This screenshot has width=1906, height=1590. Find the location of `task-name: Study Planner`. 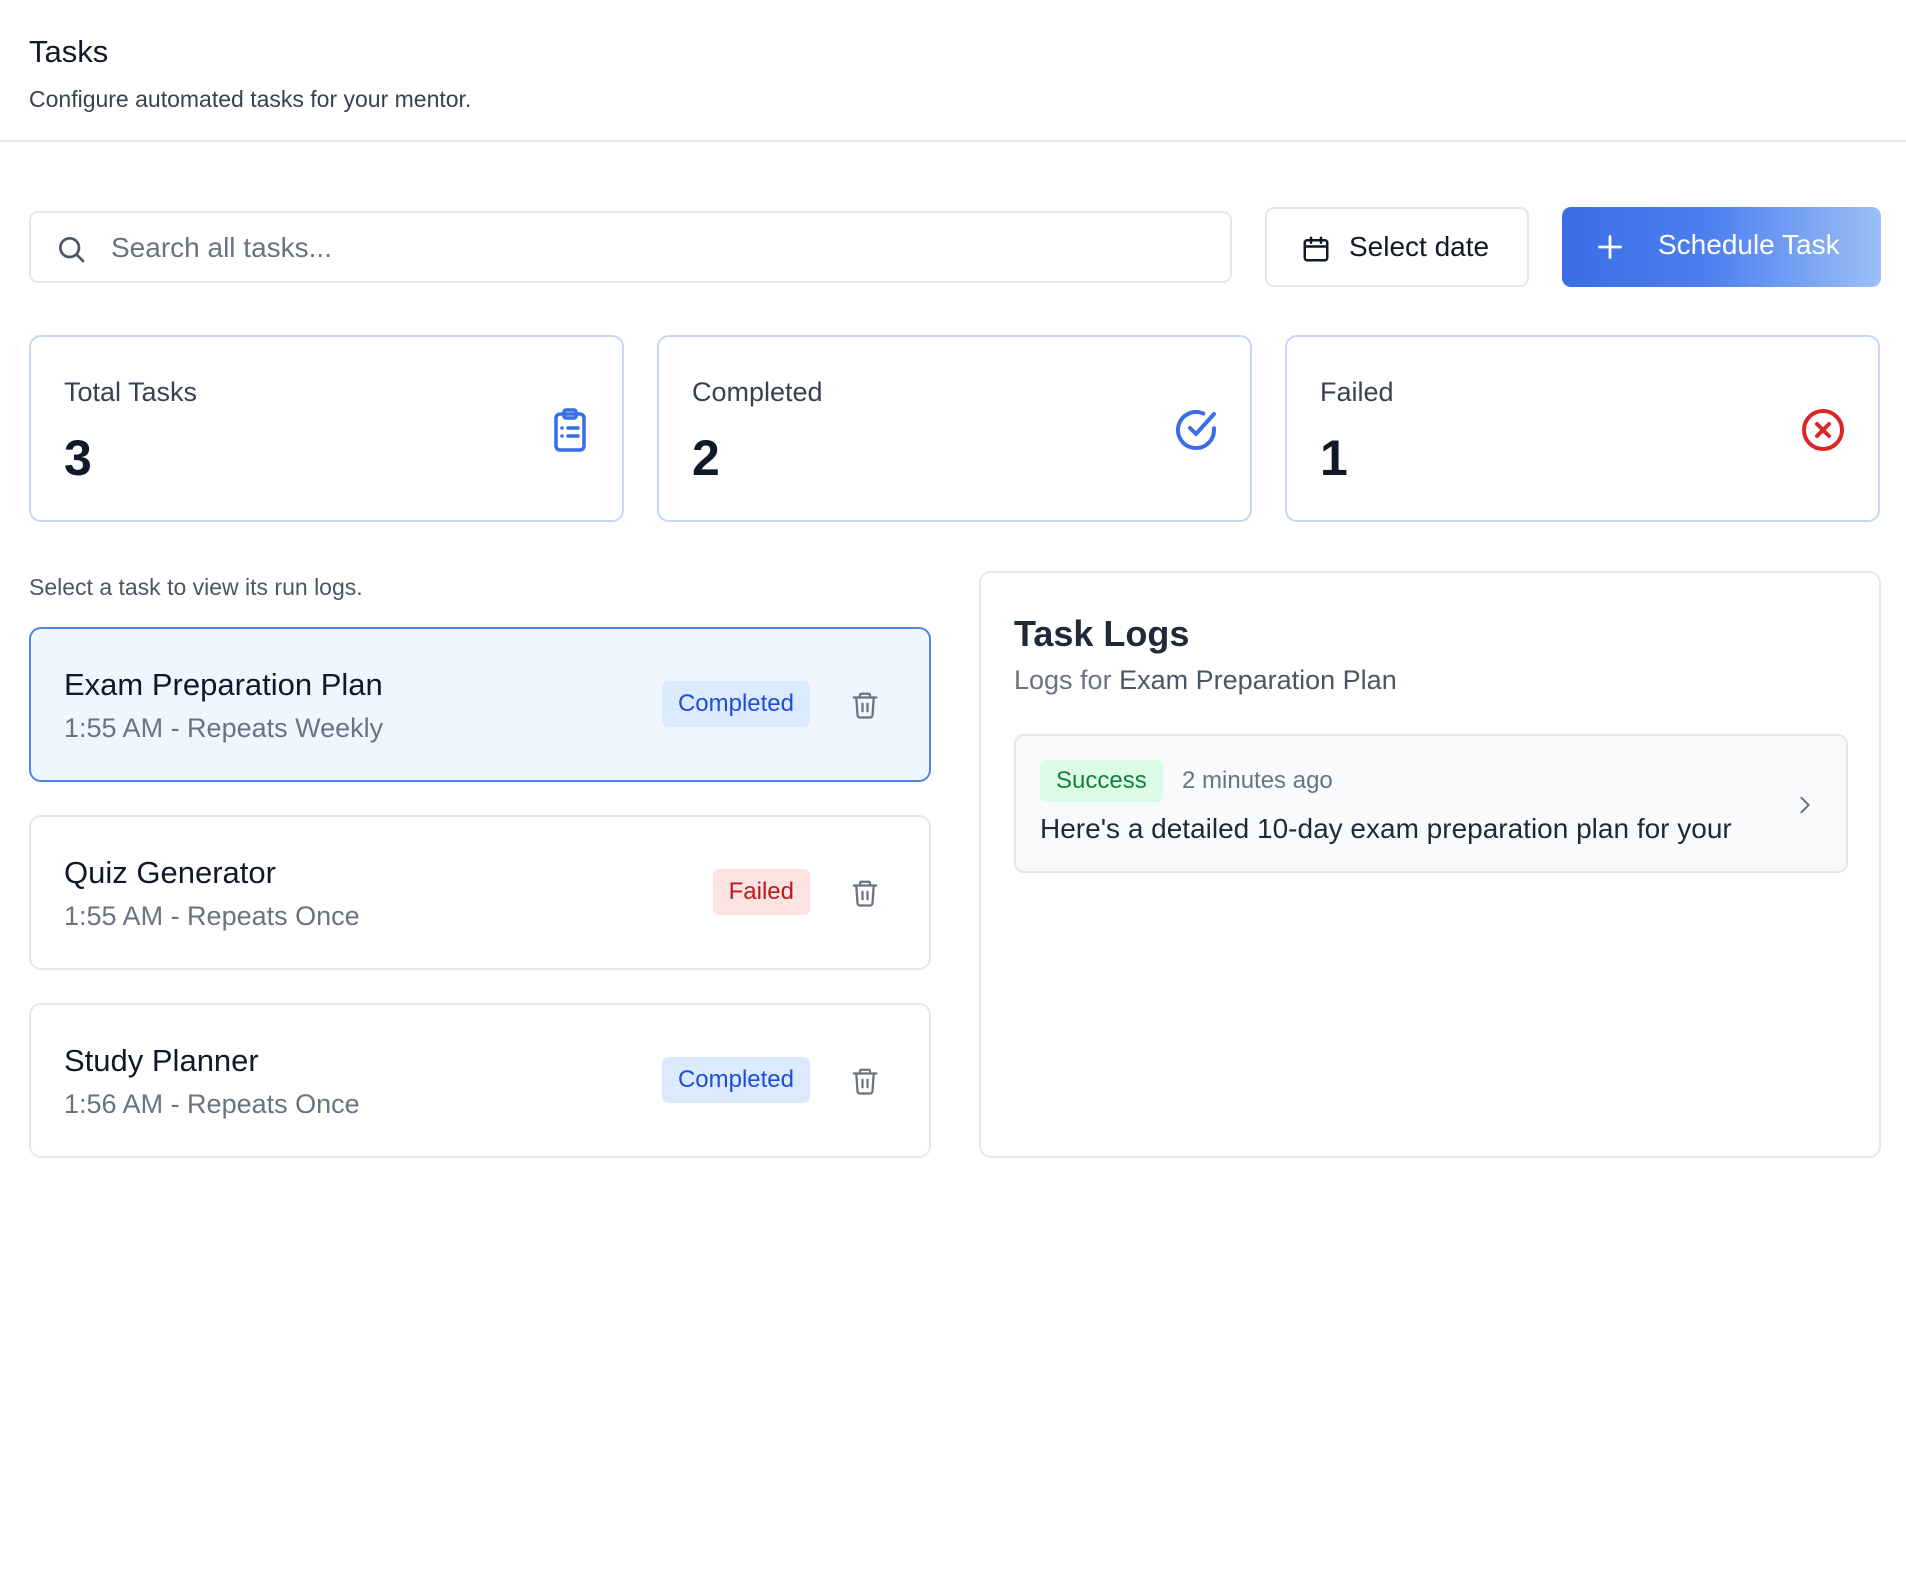

task-name: Study Planner is located at coordinates (161, 1060).